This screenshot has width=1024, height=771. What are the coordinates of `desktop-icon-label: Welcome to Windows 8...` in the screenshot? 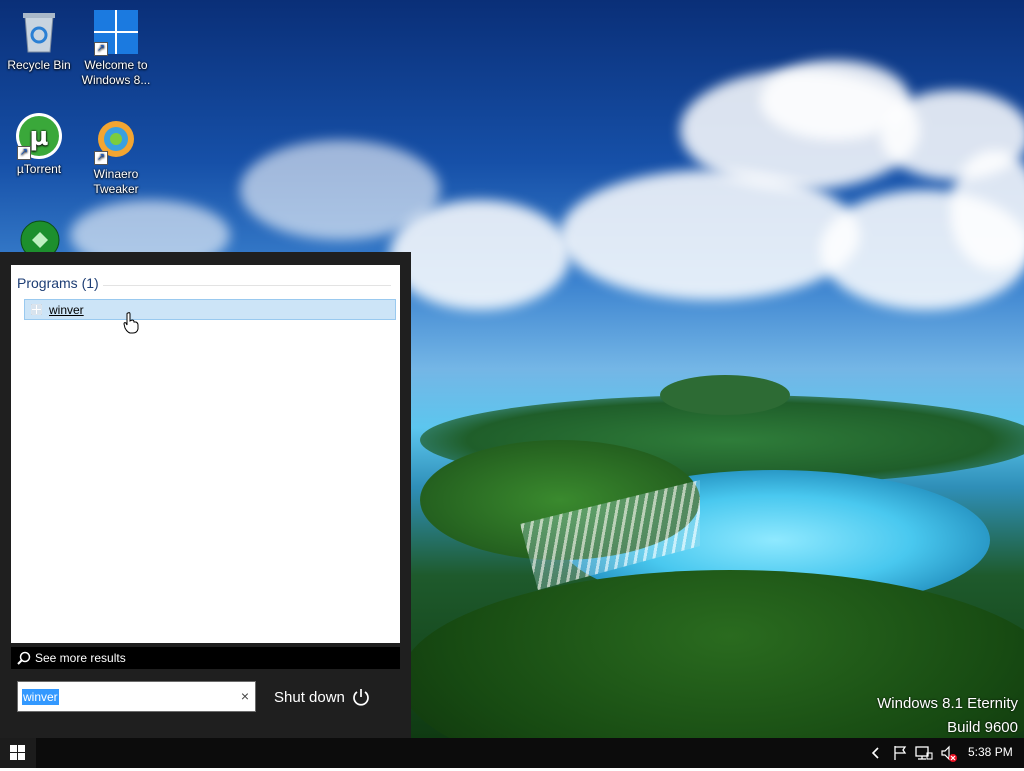 It's located at (116, 72).